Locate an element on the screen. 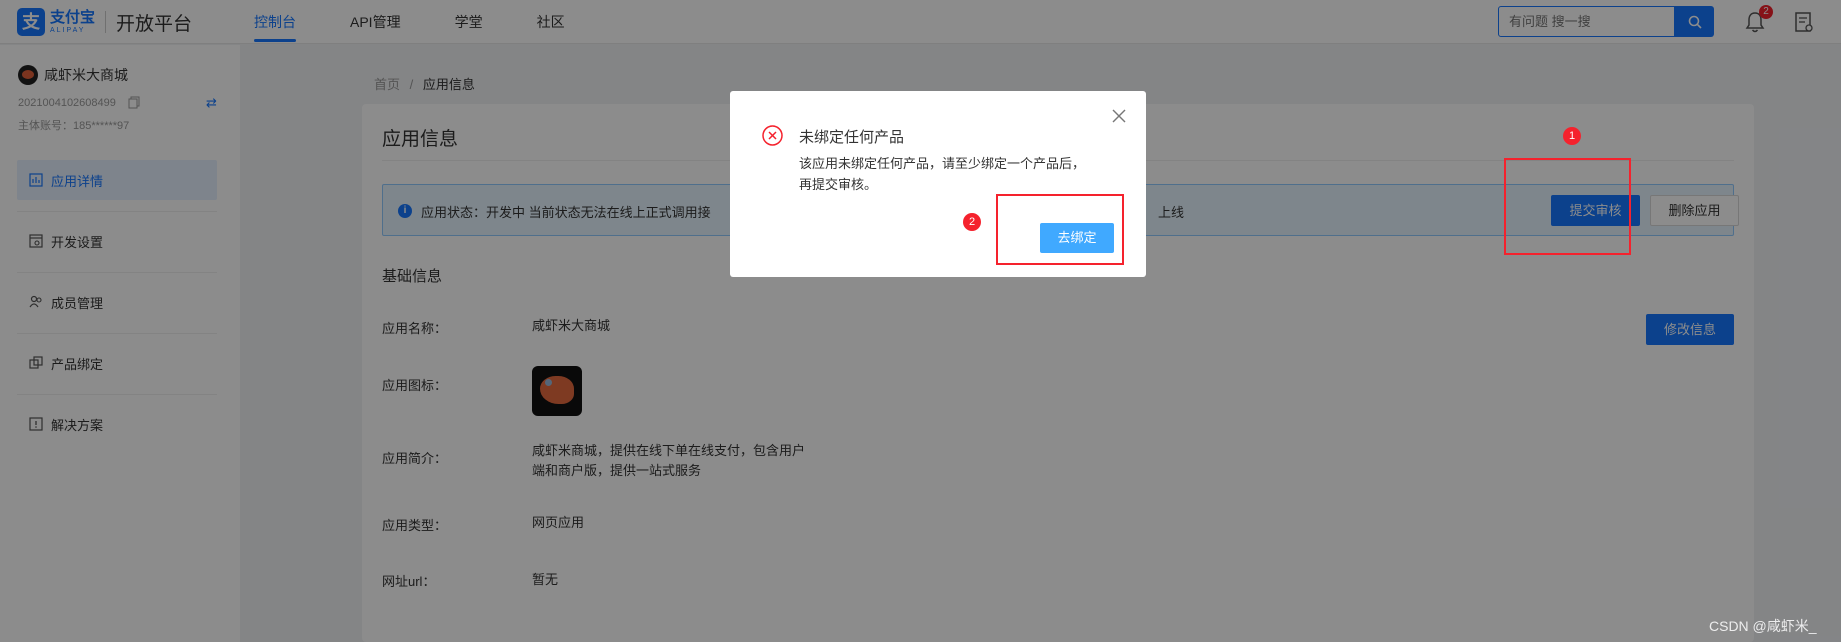 Image resolution: width=1841 pixels, height=642 pixels. watermark: CSDN @咸虾米_ is located at coordinates (1763, 626).